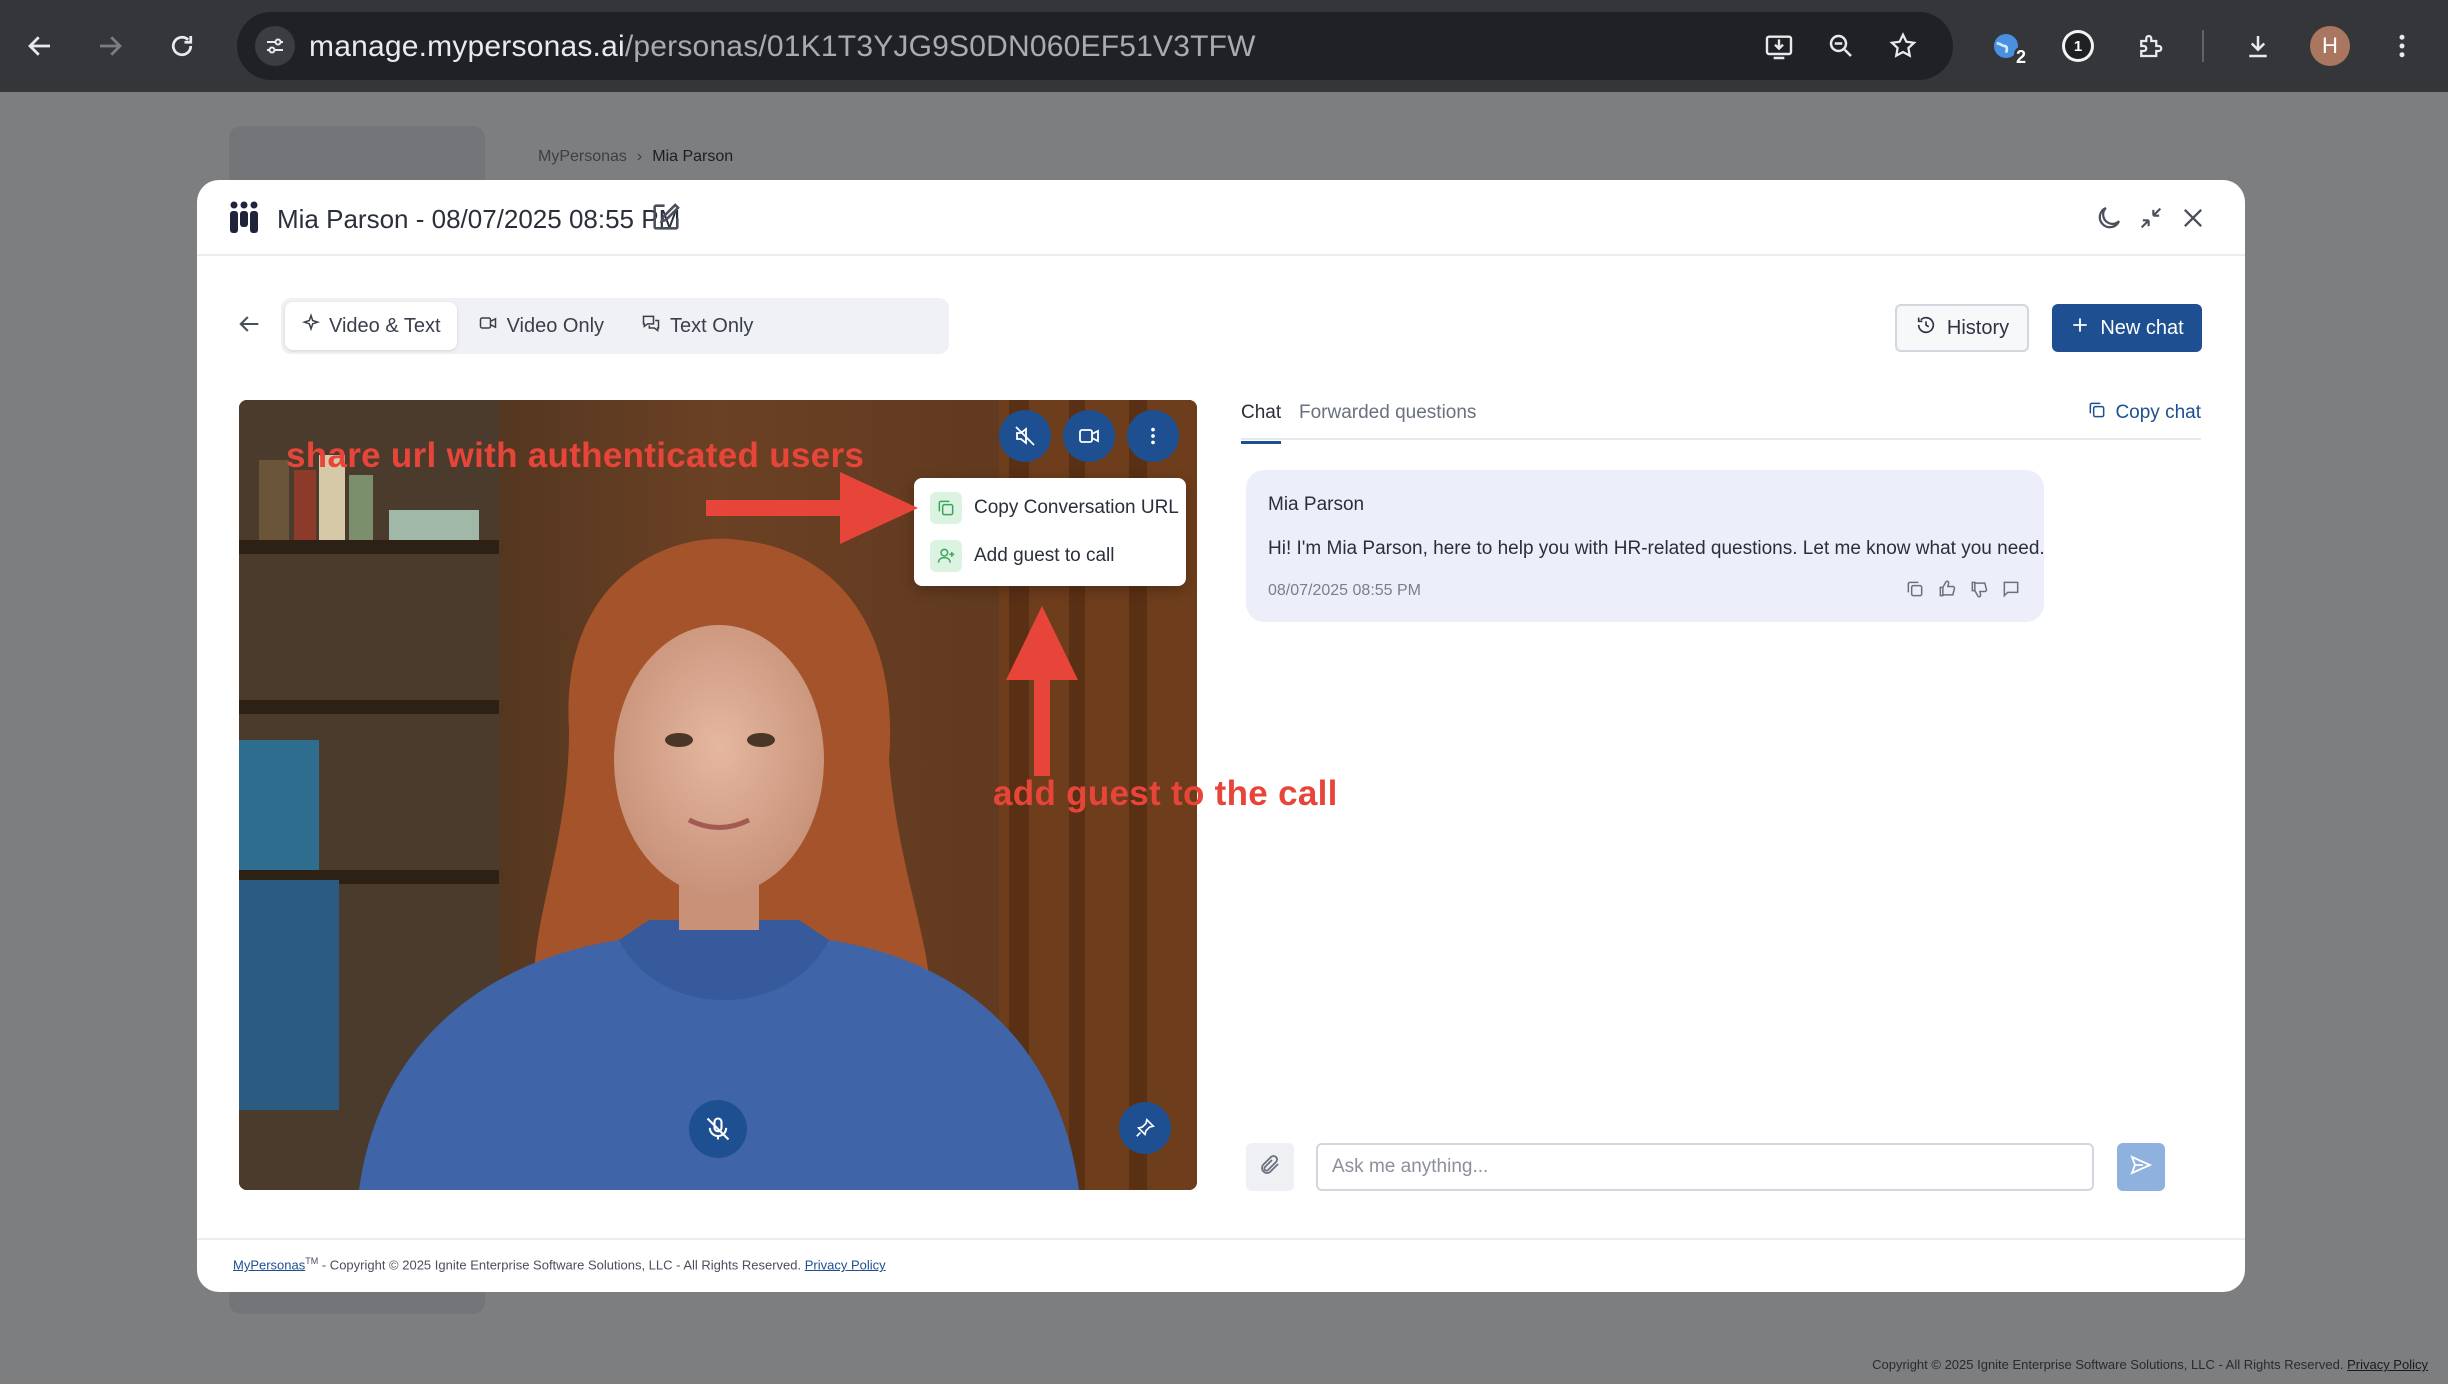 This screenshot has height=1384, width=2448. Describe the element at coordinates (1042, 691) in the screenshot. I see `annotation-arrow-up-icon` at that location.